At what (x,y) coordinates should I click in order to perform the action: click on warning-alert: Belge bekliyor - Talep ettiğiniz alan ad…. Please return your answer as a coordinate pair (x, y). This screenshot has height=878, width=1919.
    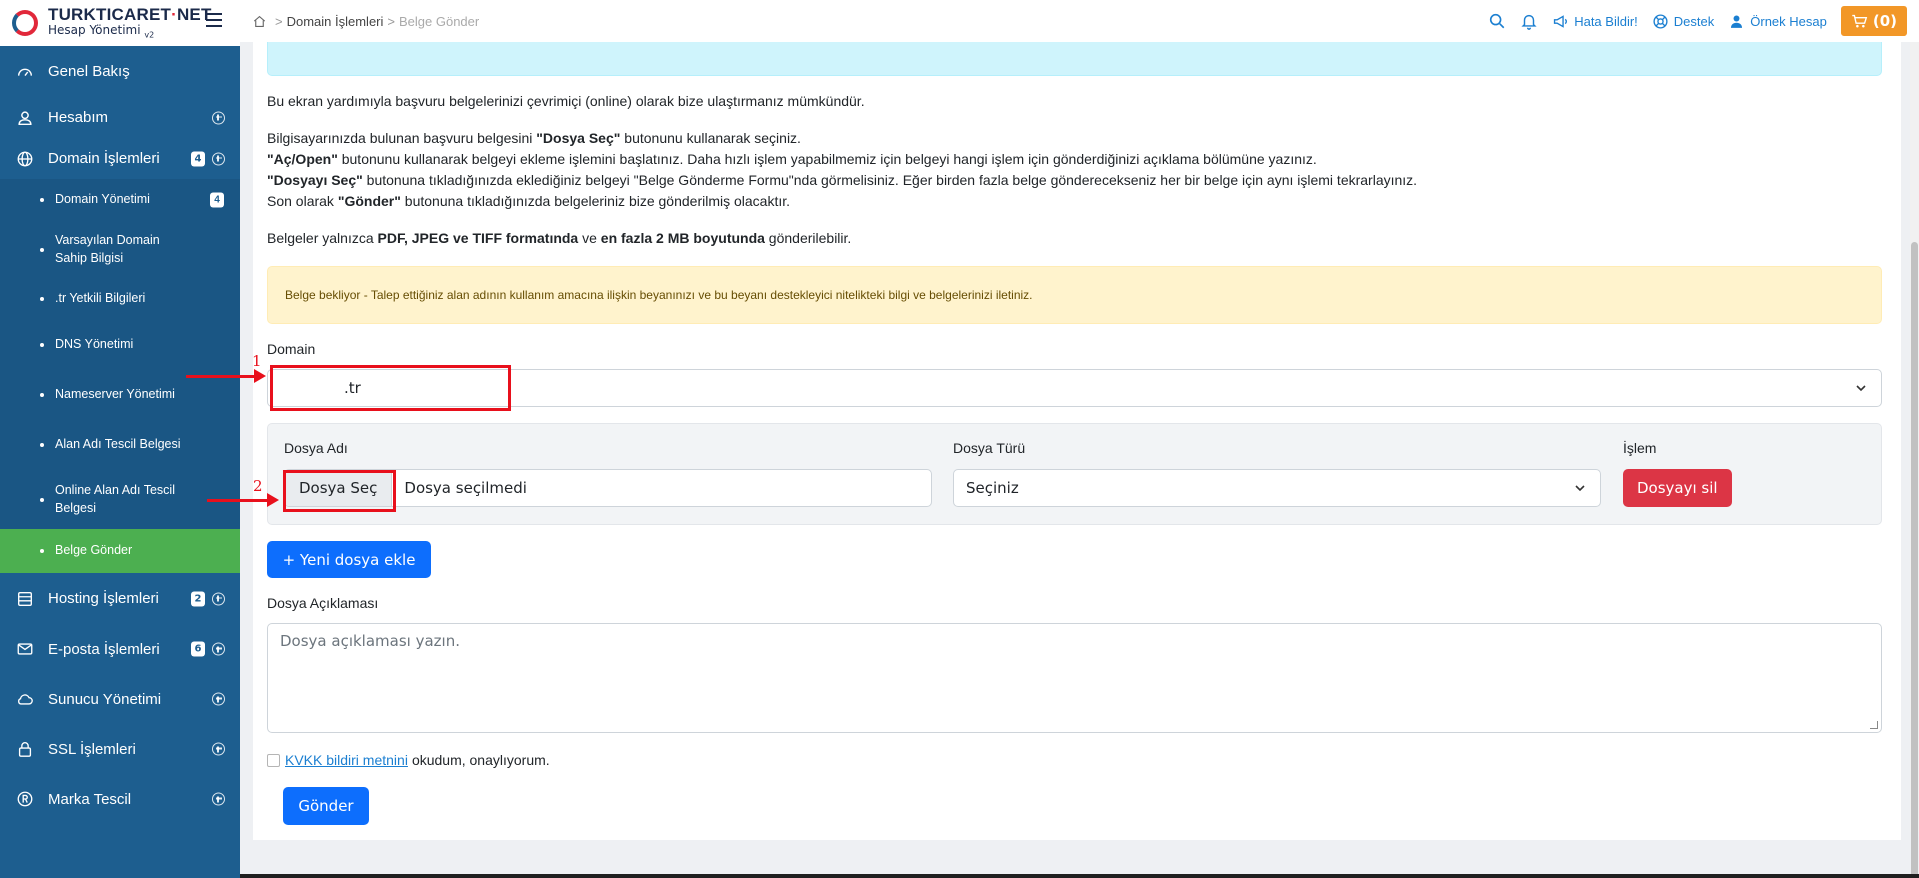
    Looking at the image, I should click on (1074, 295).